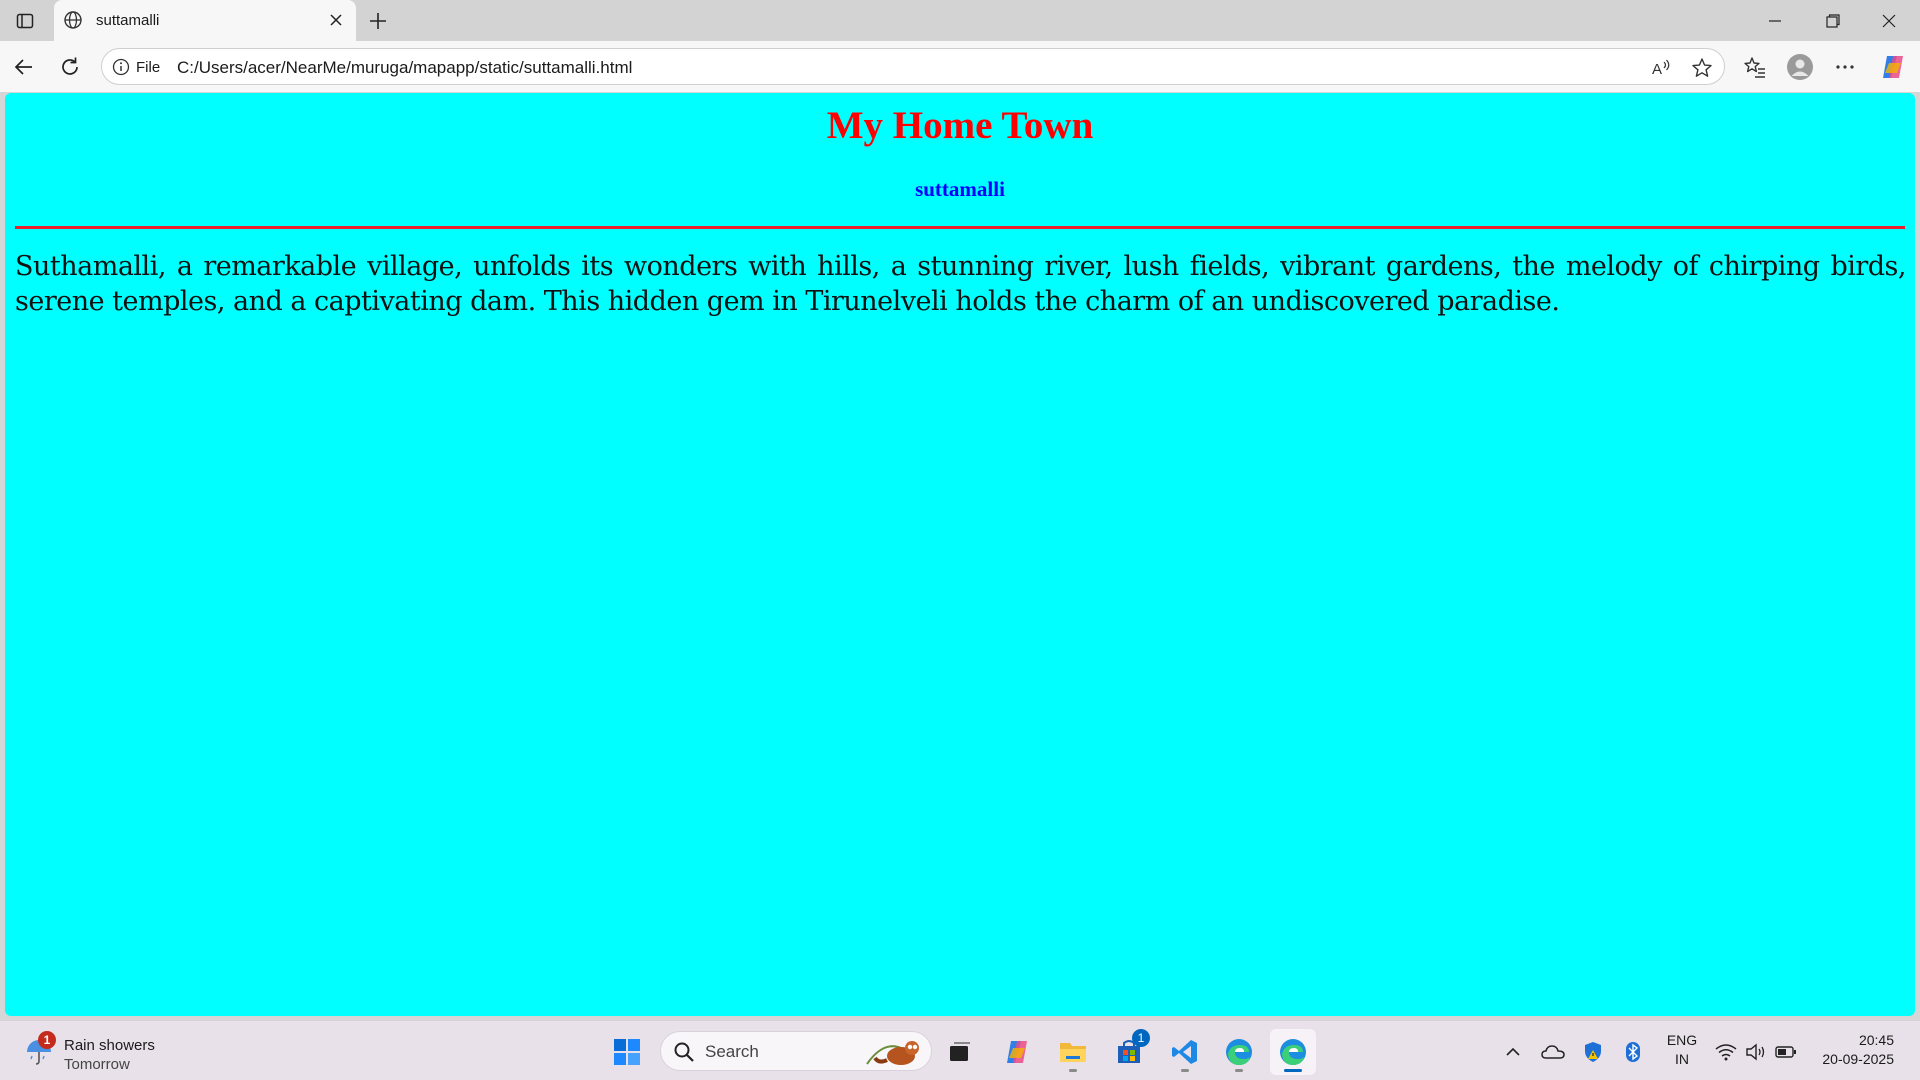 This screenshot has width=1920, height=1080. Describe the element at coordinates (1858, 1059) in the screenshot. I see `clock-date: 20-09-2025` at that location.